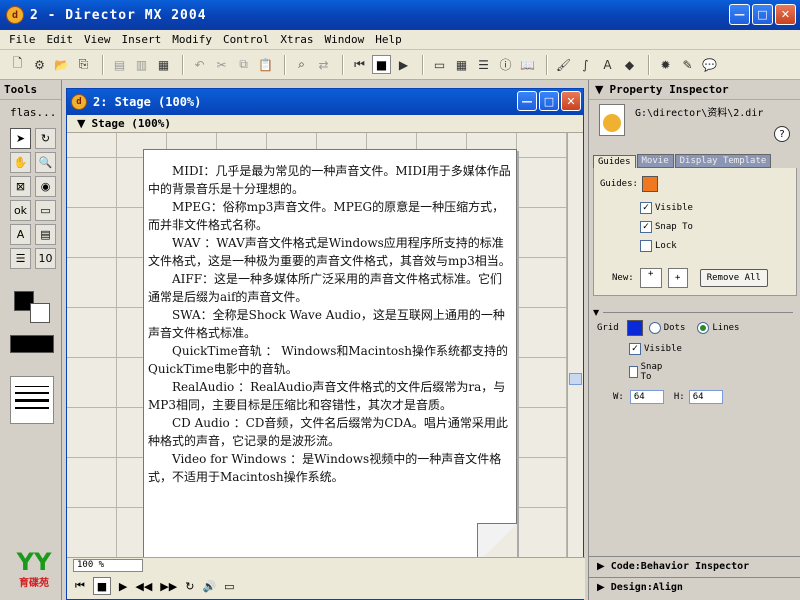  I want to click on save-all-icon: ▥, so click(141, 64).